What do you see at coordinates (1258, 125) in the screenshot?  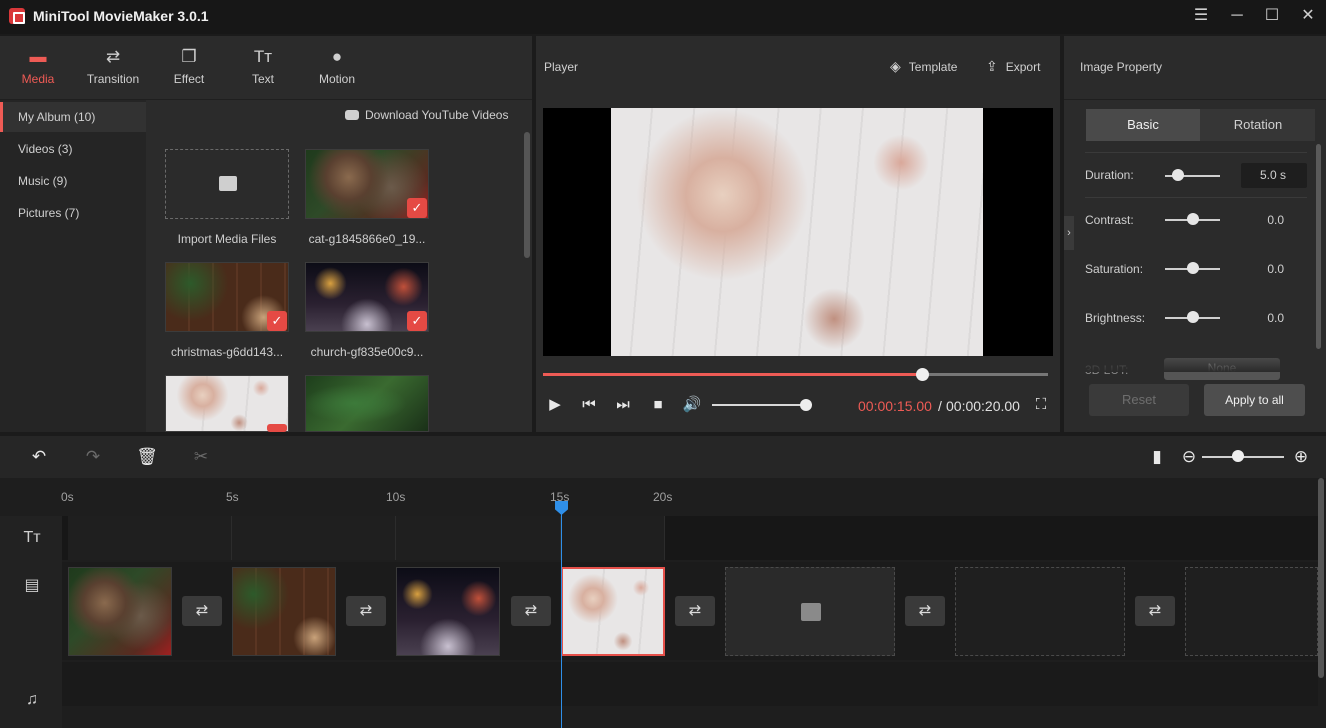 I see `tab-rotation: Rotation` at bounding box center [1258, 125].